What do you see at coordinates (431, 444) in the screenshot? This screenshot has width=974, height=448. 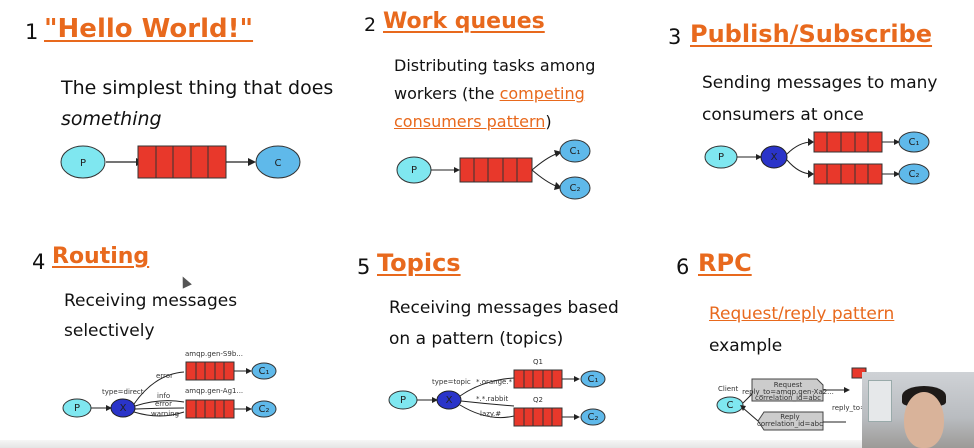 I see `bottom-bar` at bounding box center [431, 444].